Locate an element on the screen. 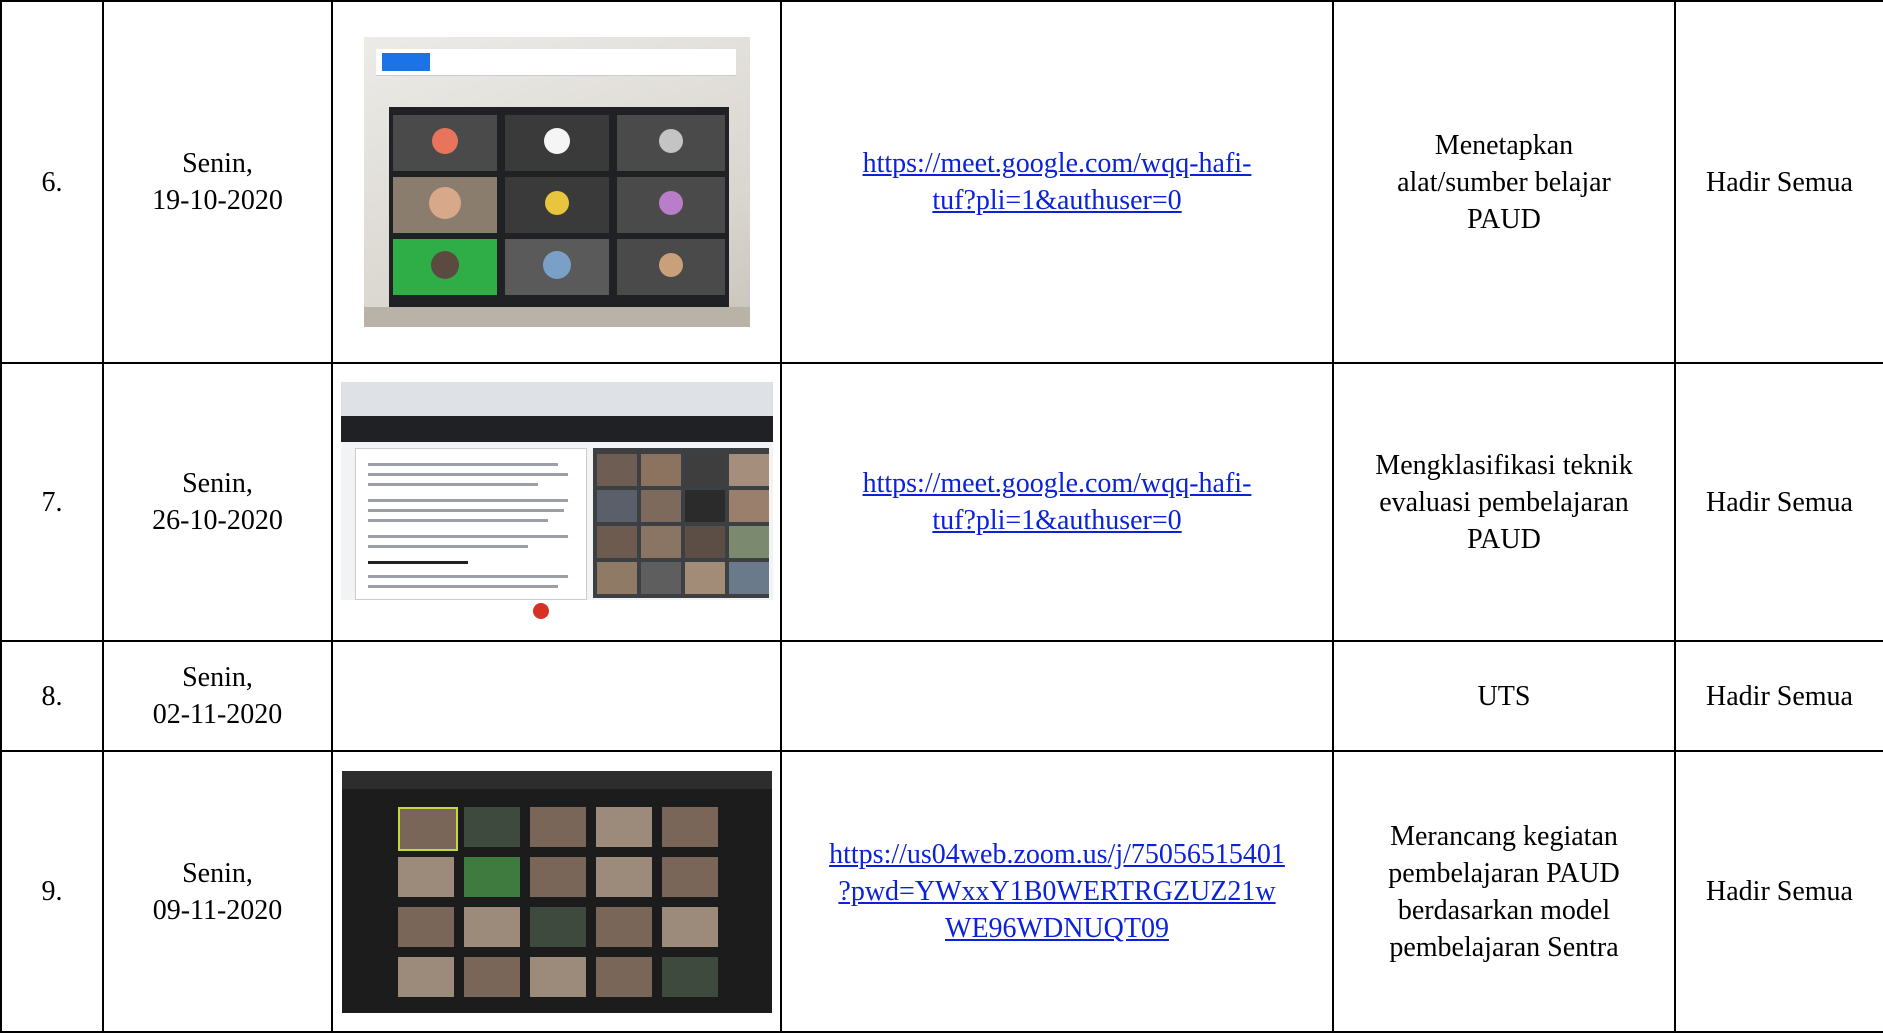  date-cell: Senin, 02-11-2020 is located at coordinates (217, 696).